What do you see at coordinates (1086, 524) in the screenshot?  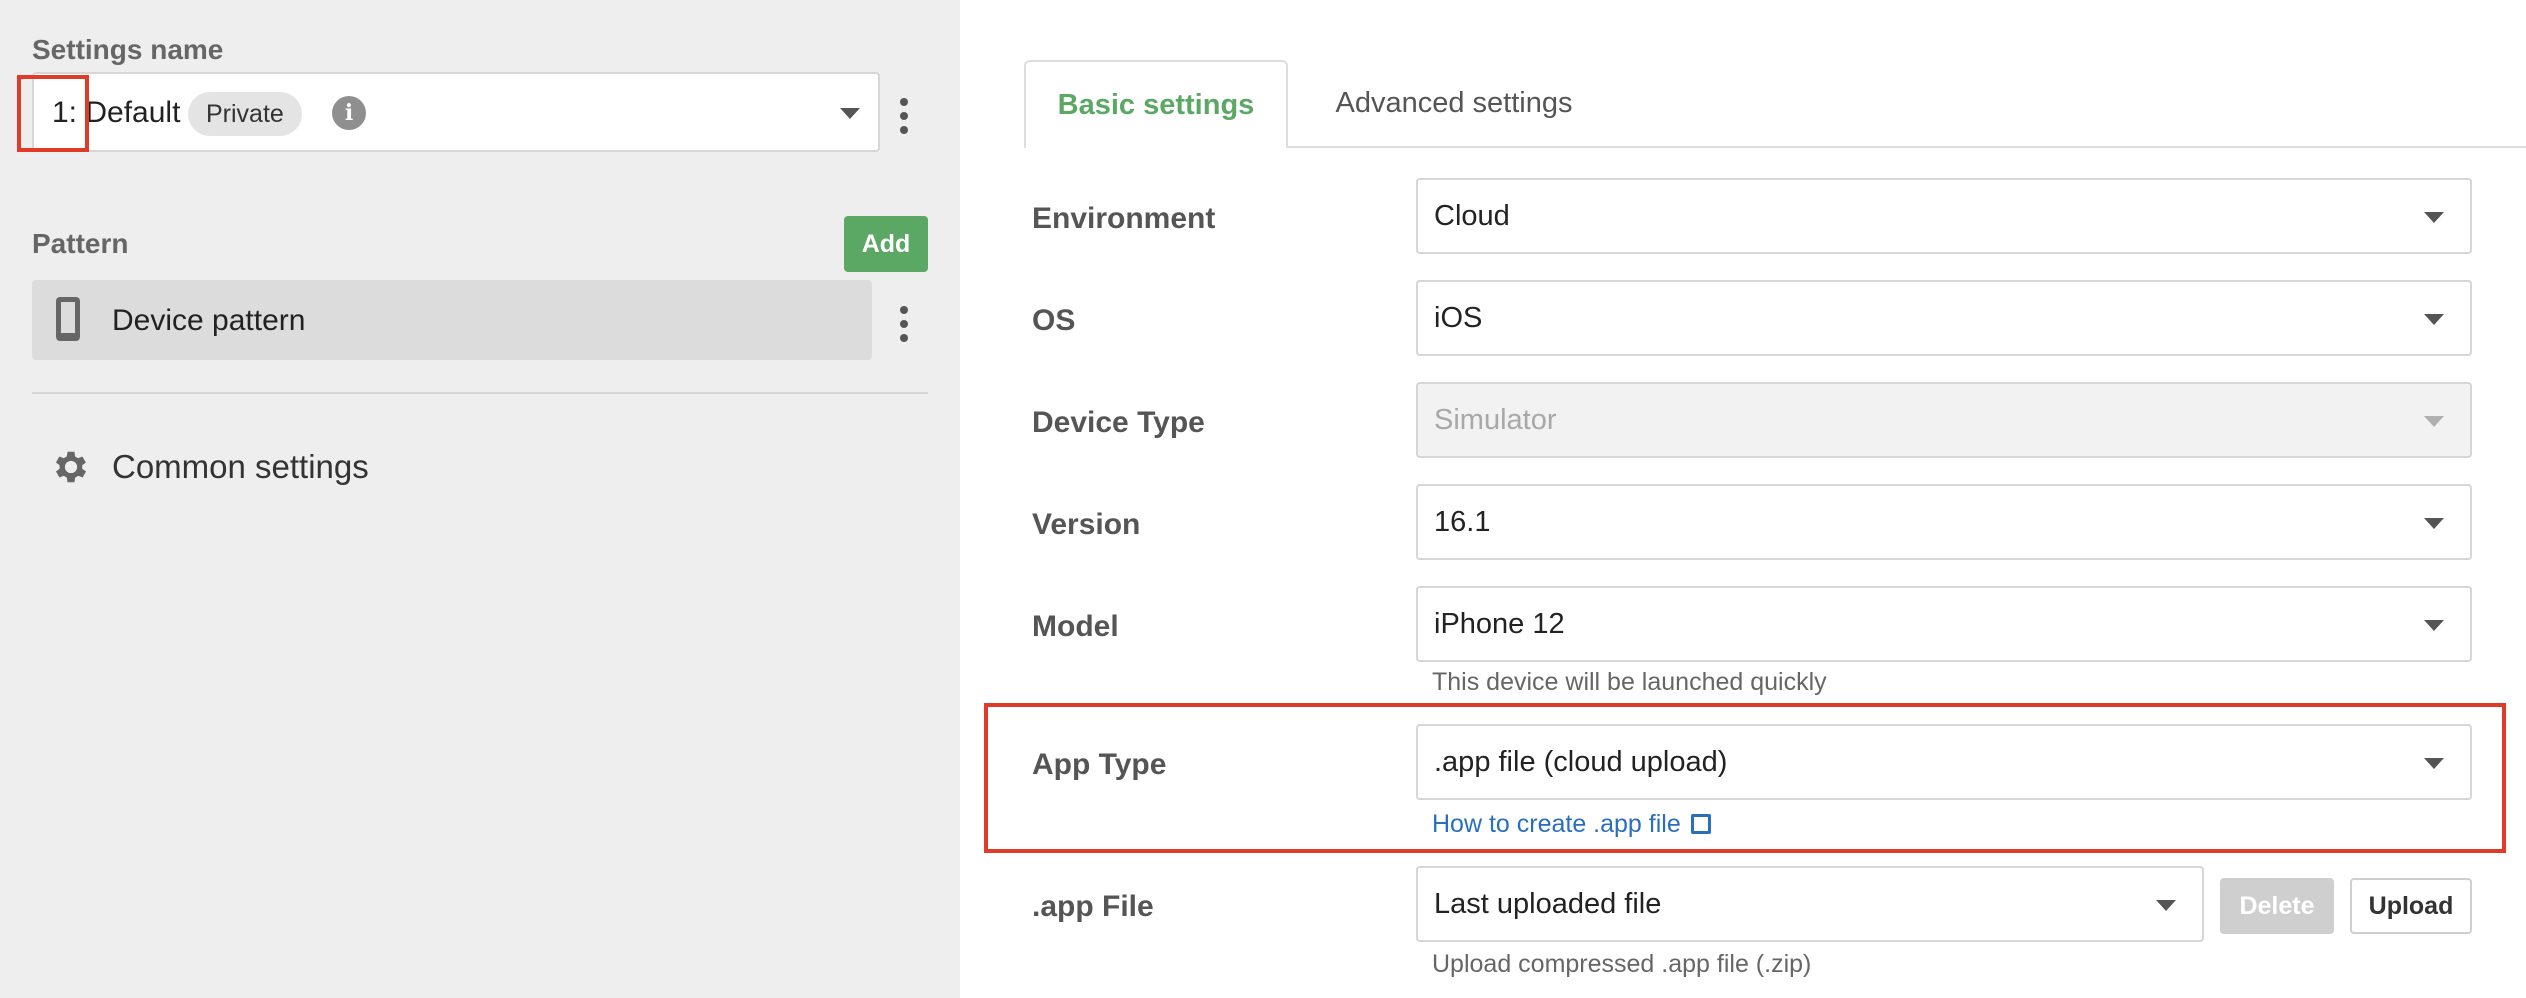 I see `version-label: Version` at bounding box center [1086, 524].